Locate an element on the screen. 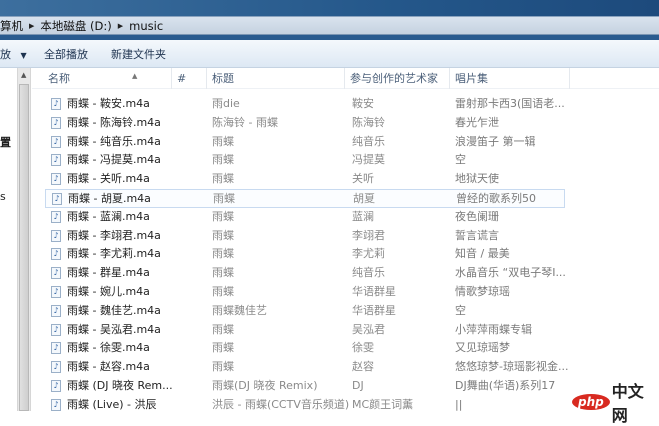  file-name: 雨蝶 - 魏佳艺.m4a is located at coordinates (114, 310).